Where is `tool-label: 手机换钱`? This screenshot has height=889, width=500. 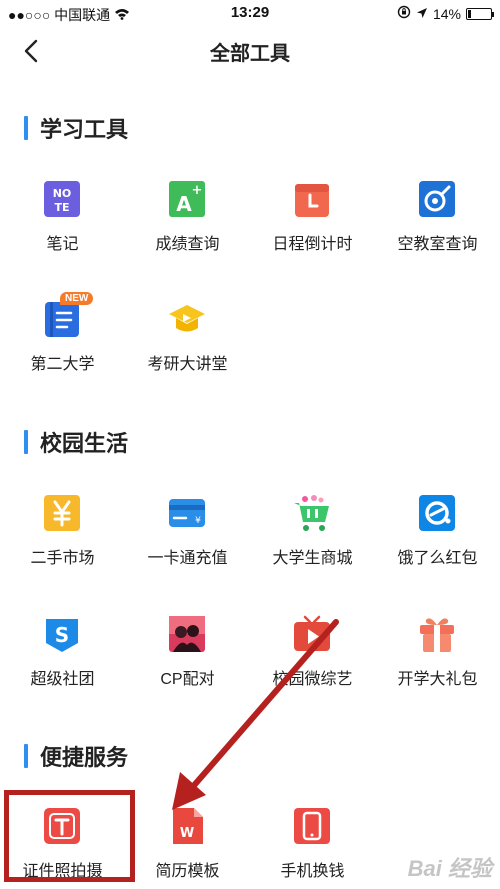 tool-label: 手机换钱 is located at coordinates (312, 871).